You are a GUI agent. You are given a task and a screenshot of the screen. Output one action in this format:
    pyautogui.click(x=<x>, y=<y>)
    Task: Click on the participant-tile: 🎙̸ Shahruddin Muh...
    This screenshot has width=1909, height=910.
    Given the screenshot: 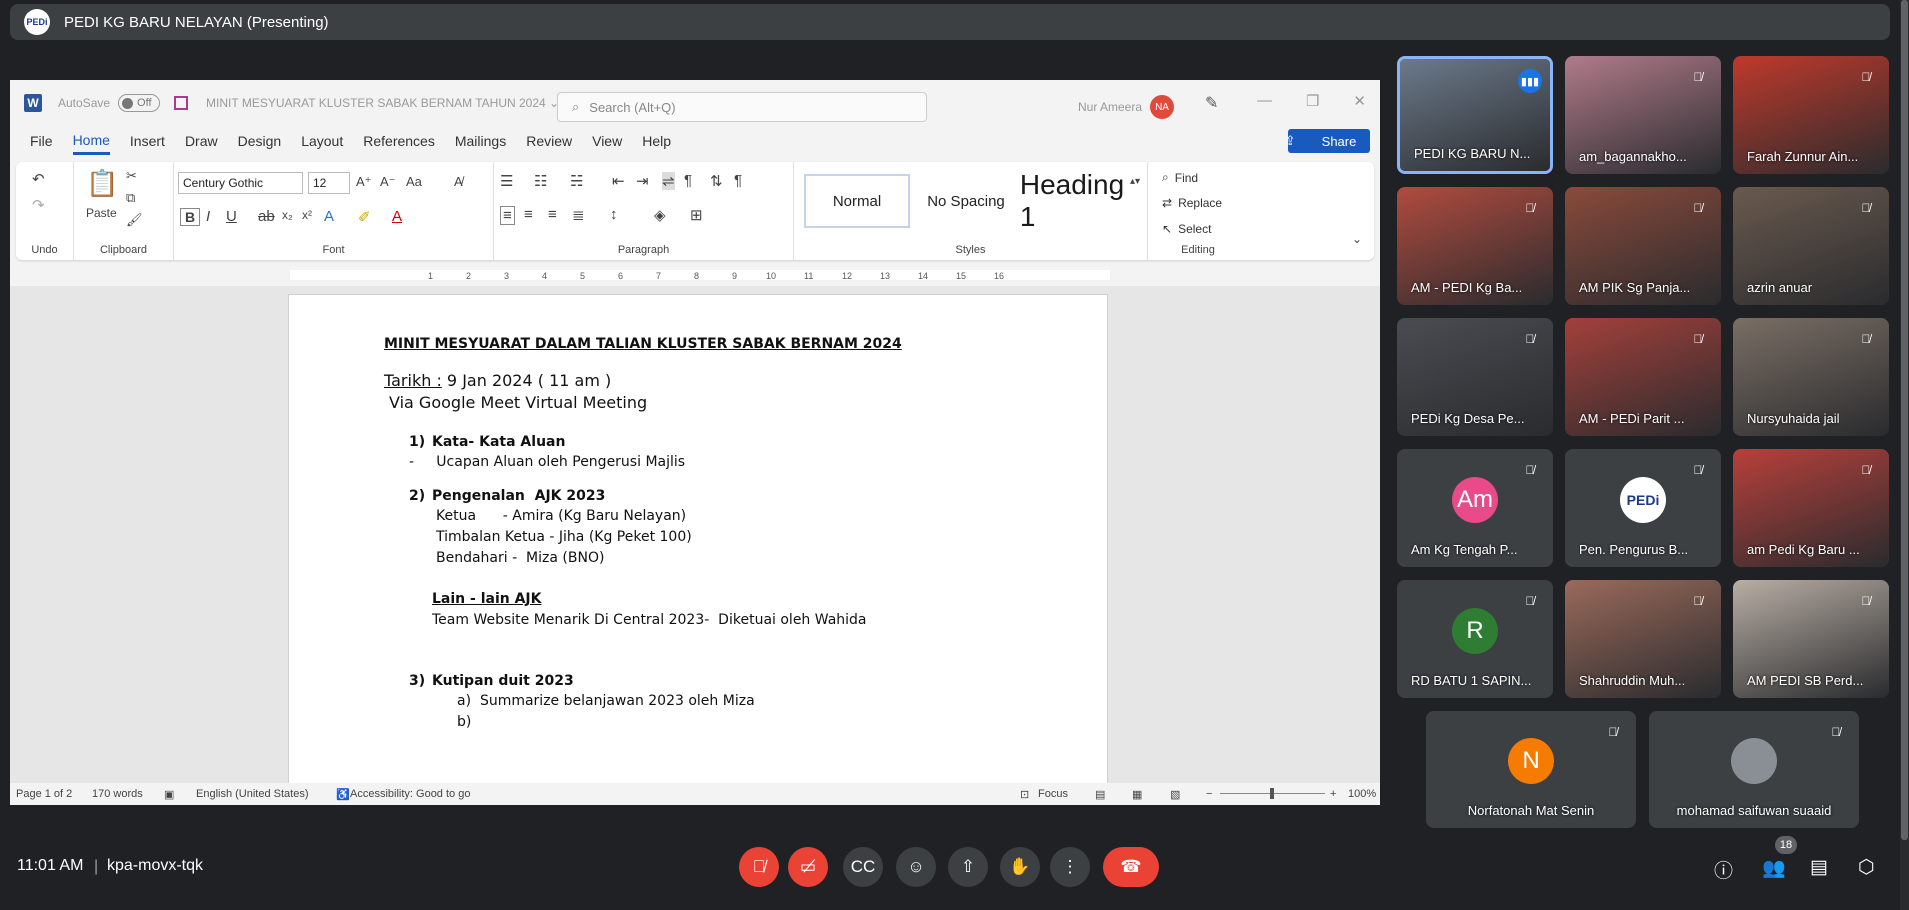 What is the action you would take?
    pyautogui.click(x=1643, y=639)
    